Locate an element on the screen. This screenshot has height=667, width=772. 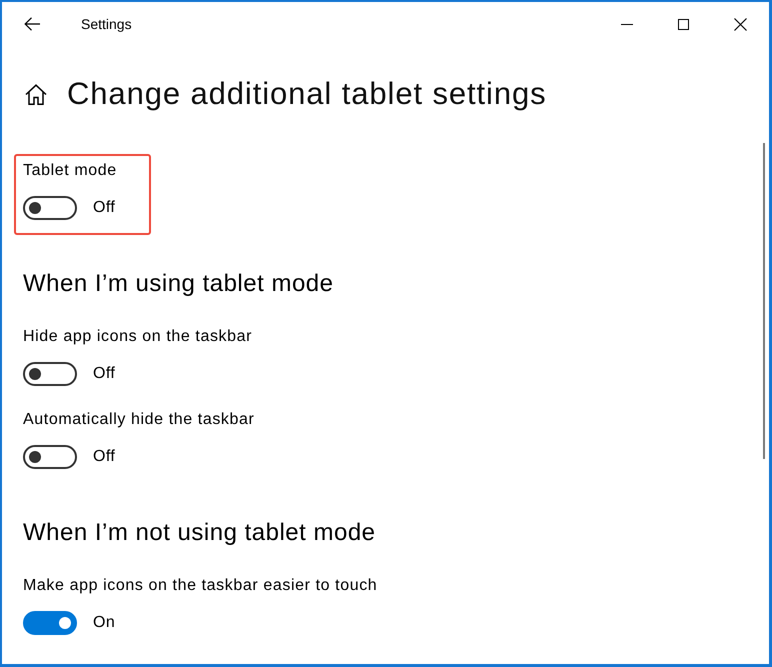
setting-label: Make app icons on the taskbar easier to touch is located at coordinates (200, 586).